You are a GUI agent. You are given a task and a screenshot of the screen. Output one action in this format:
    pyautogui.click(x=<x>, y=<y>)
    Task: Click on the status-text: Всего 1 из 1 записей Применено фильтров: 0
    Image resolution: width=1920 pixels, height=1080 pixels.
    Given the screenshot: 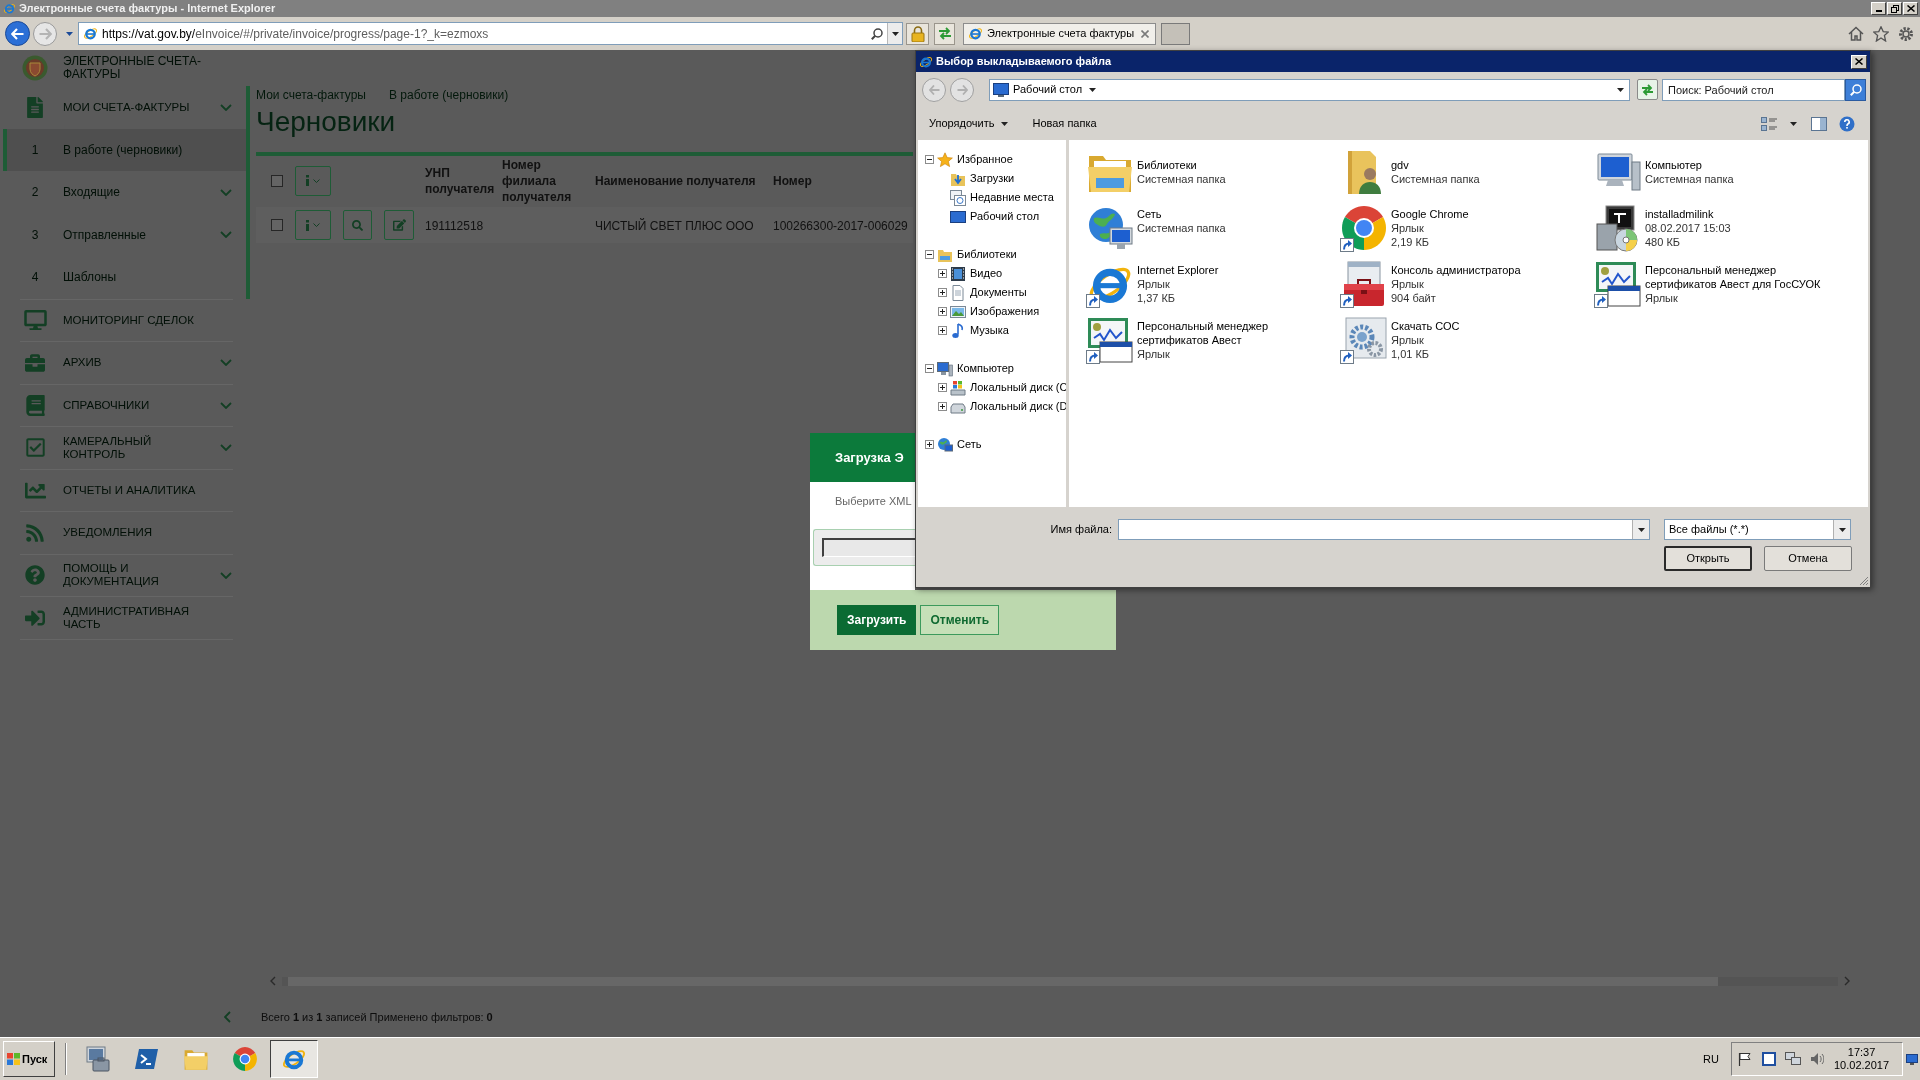 What is the action you would take?
    pyautogui.click(x=377, y=1017)
    